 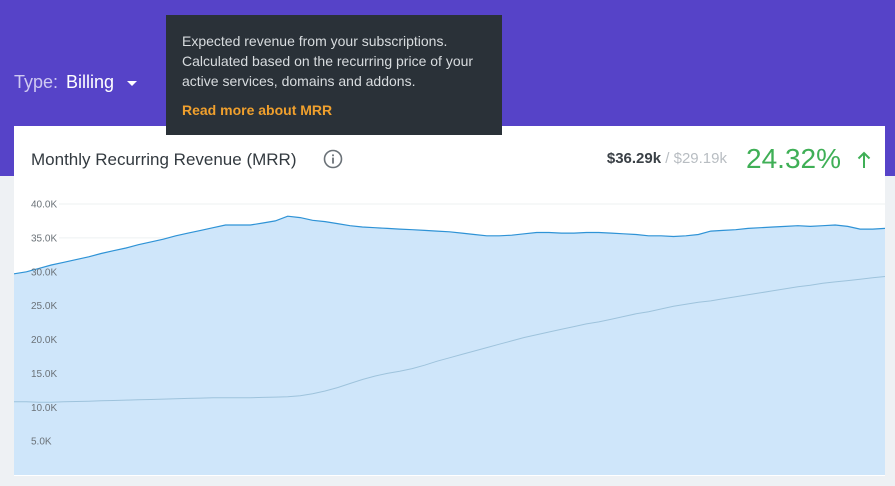 What do you see at coordinates (634, 158) in the screenshot?
I see `current-total: $36.29k` at bounding box center [634, 158].